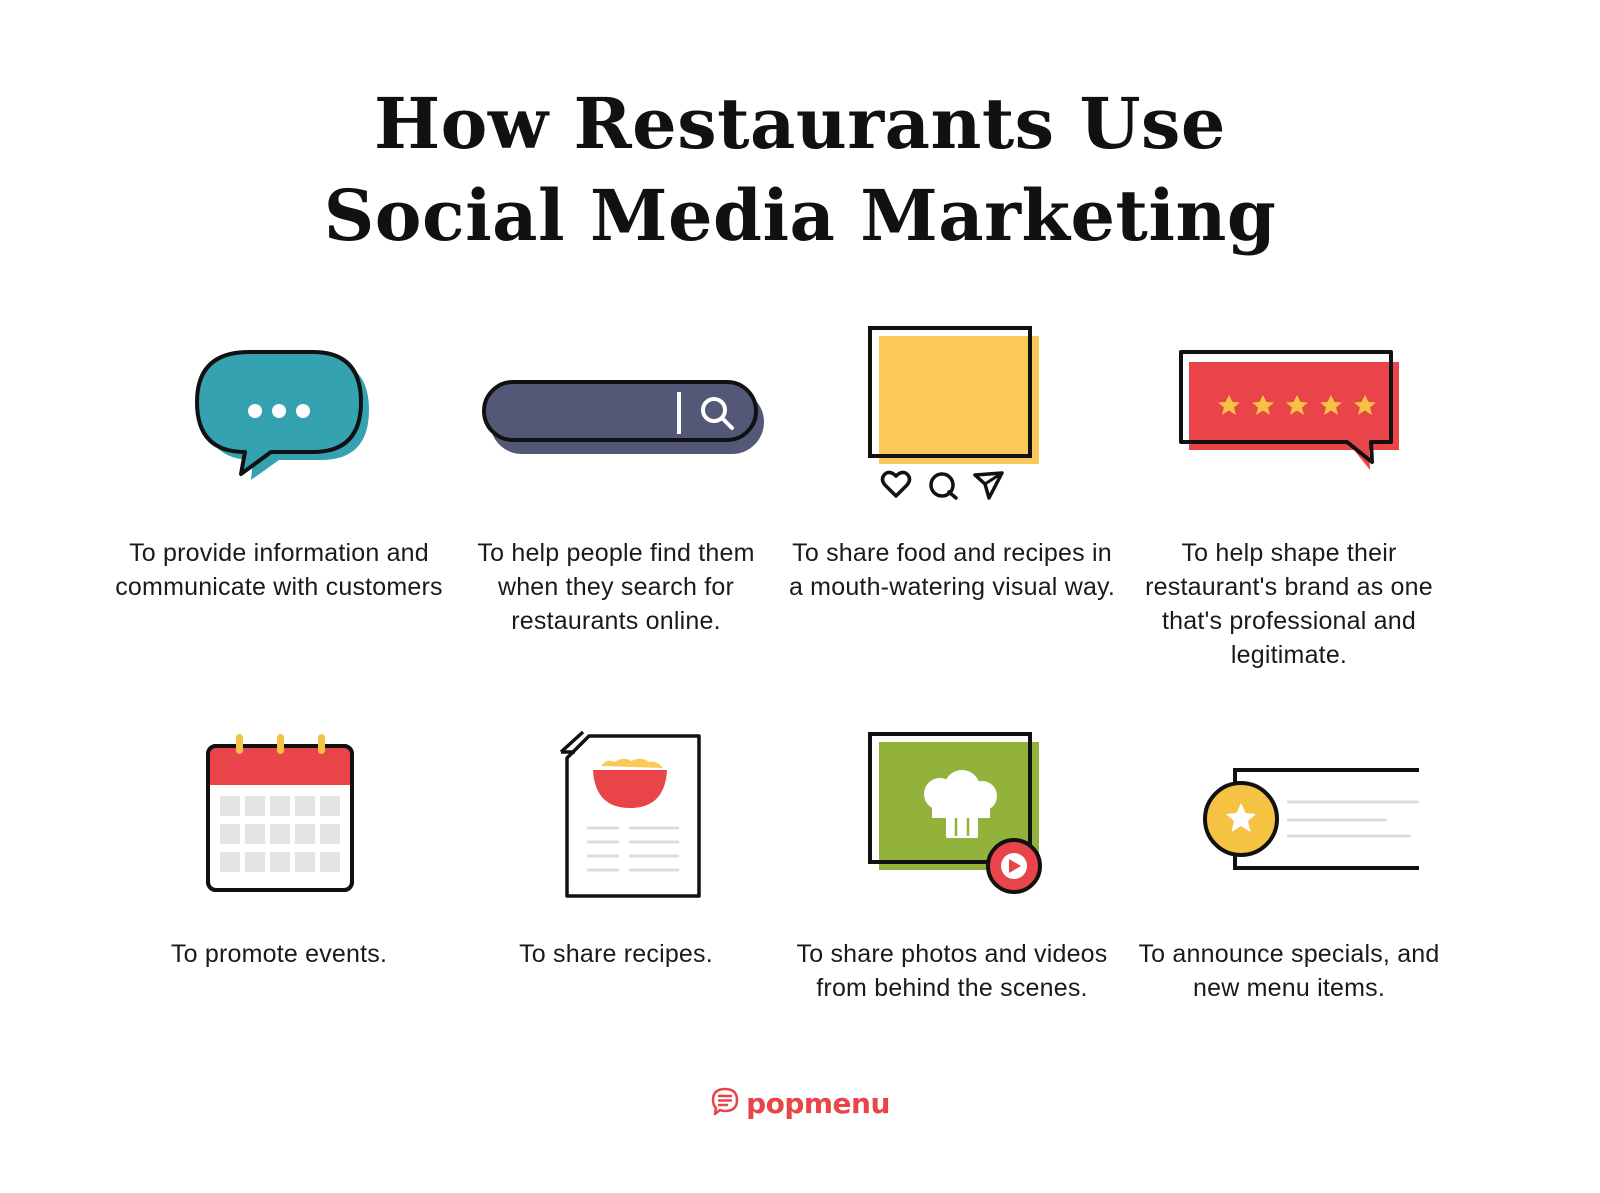  What do you see at coordinates (616, 954) in the screenshot?
I see `item-caption: To share recipes.` at bounding box center [616, 954].